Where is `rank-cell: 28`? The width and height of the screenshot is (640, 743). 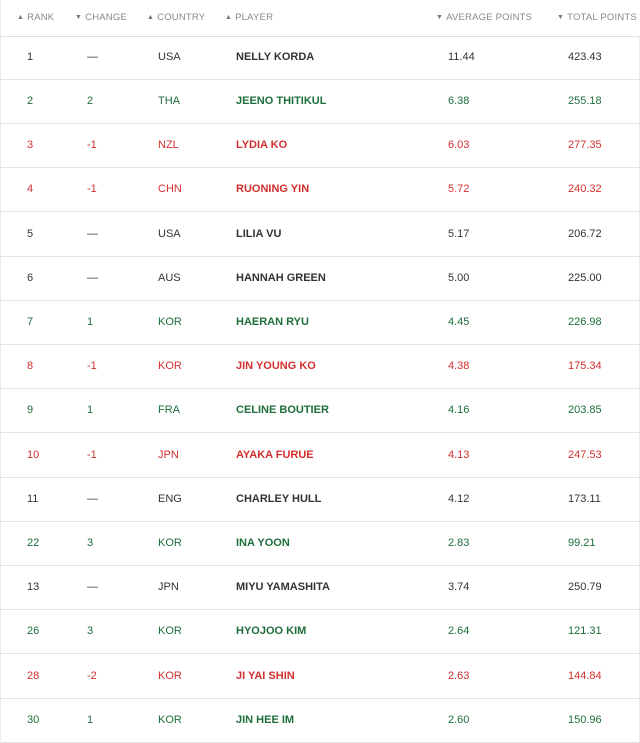 rank-cell: 28 is located at coordinates (33, 676).